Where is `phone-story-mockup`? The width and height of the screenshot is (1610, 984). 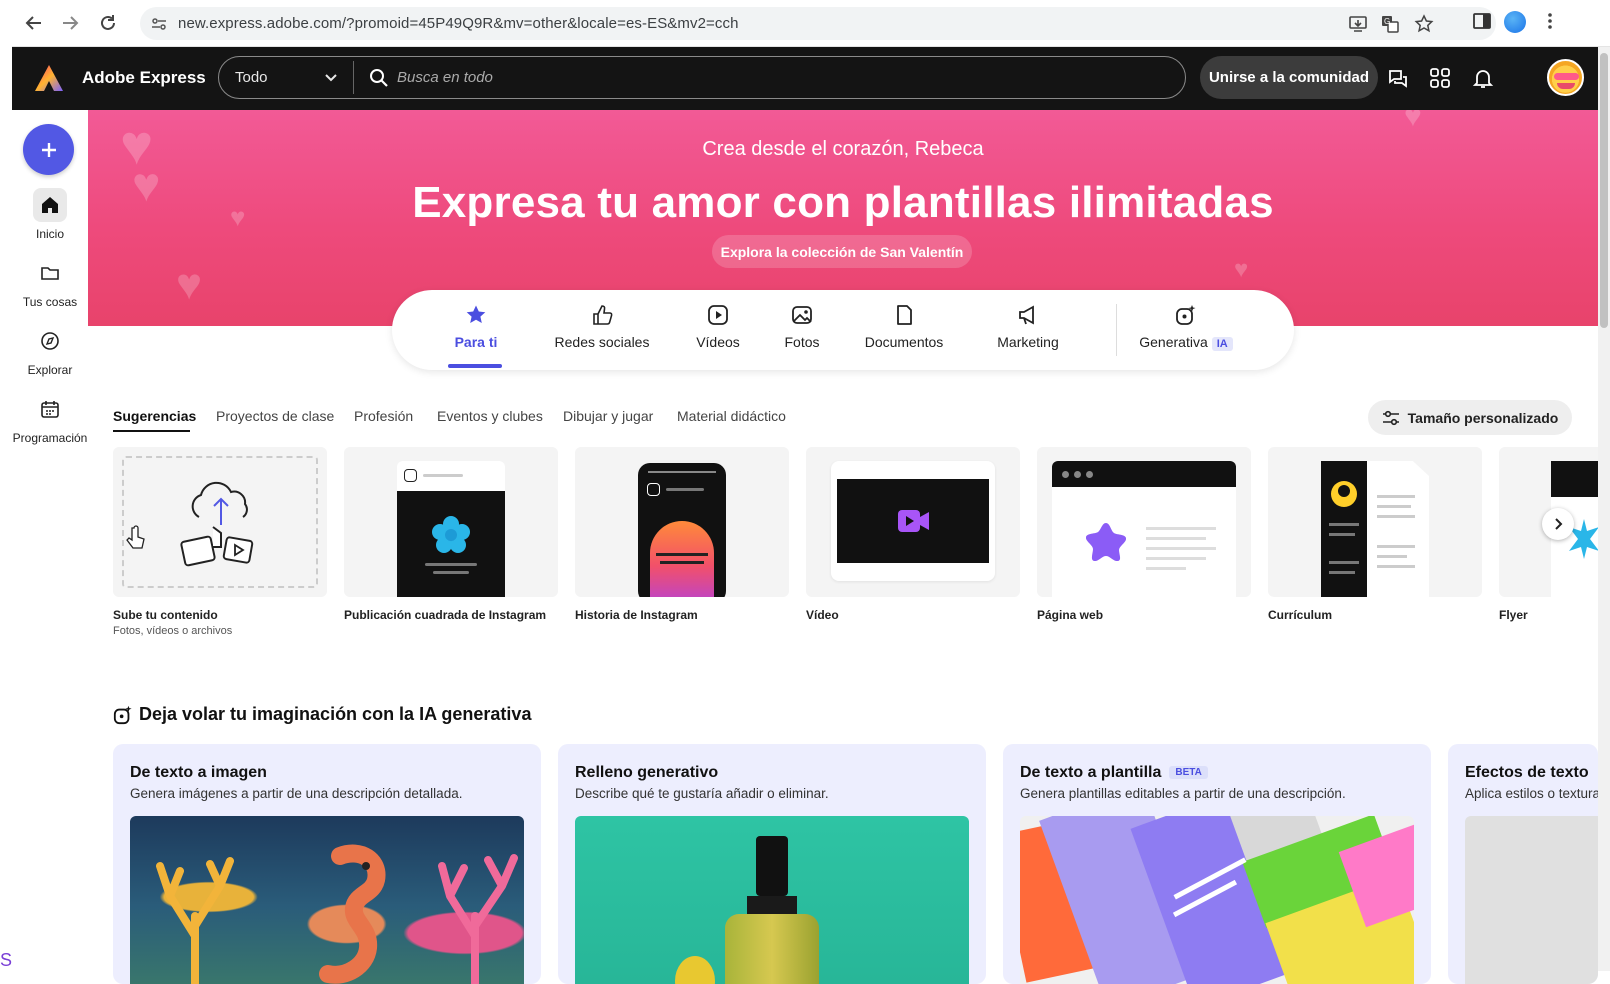
phone-story-mockup is located at coordinates (682, 530).